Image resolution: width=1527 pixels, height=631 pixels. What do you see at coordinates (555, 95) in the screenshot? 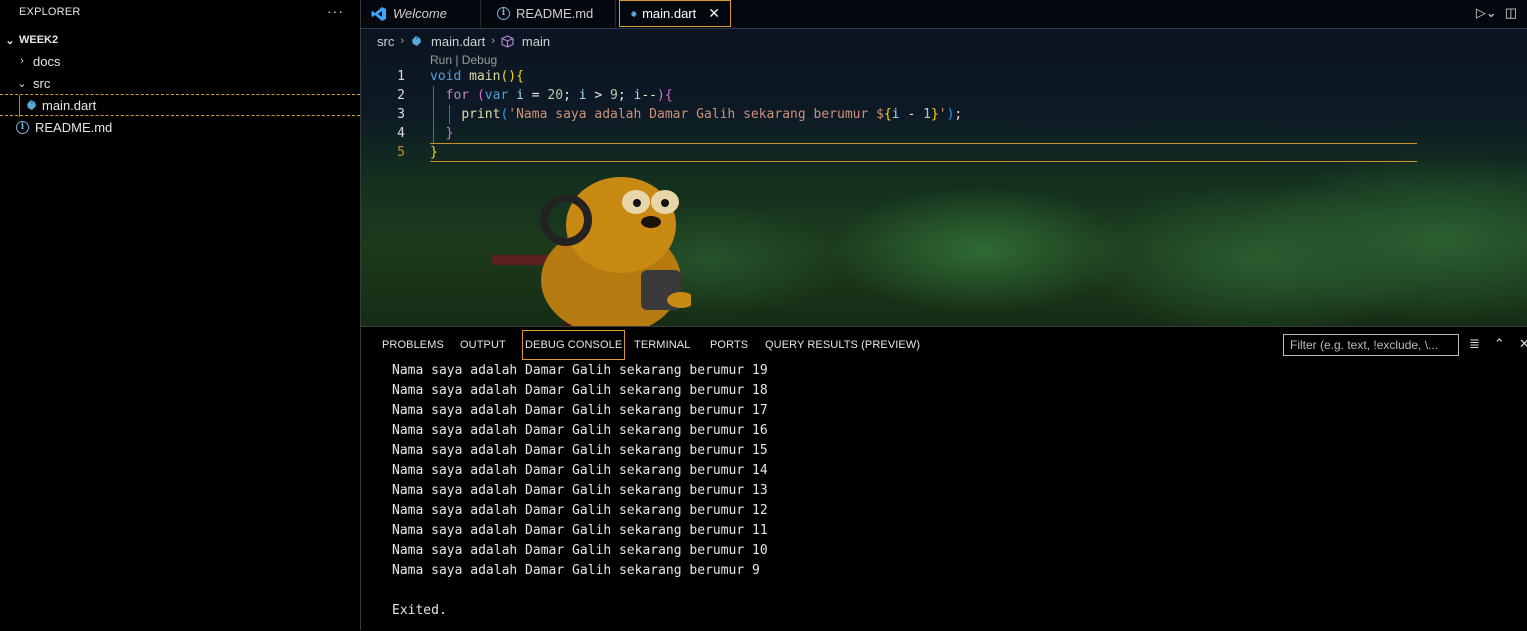
I see `code-token: 20` at bounding box center [555, 95].